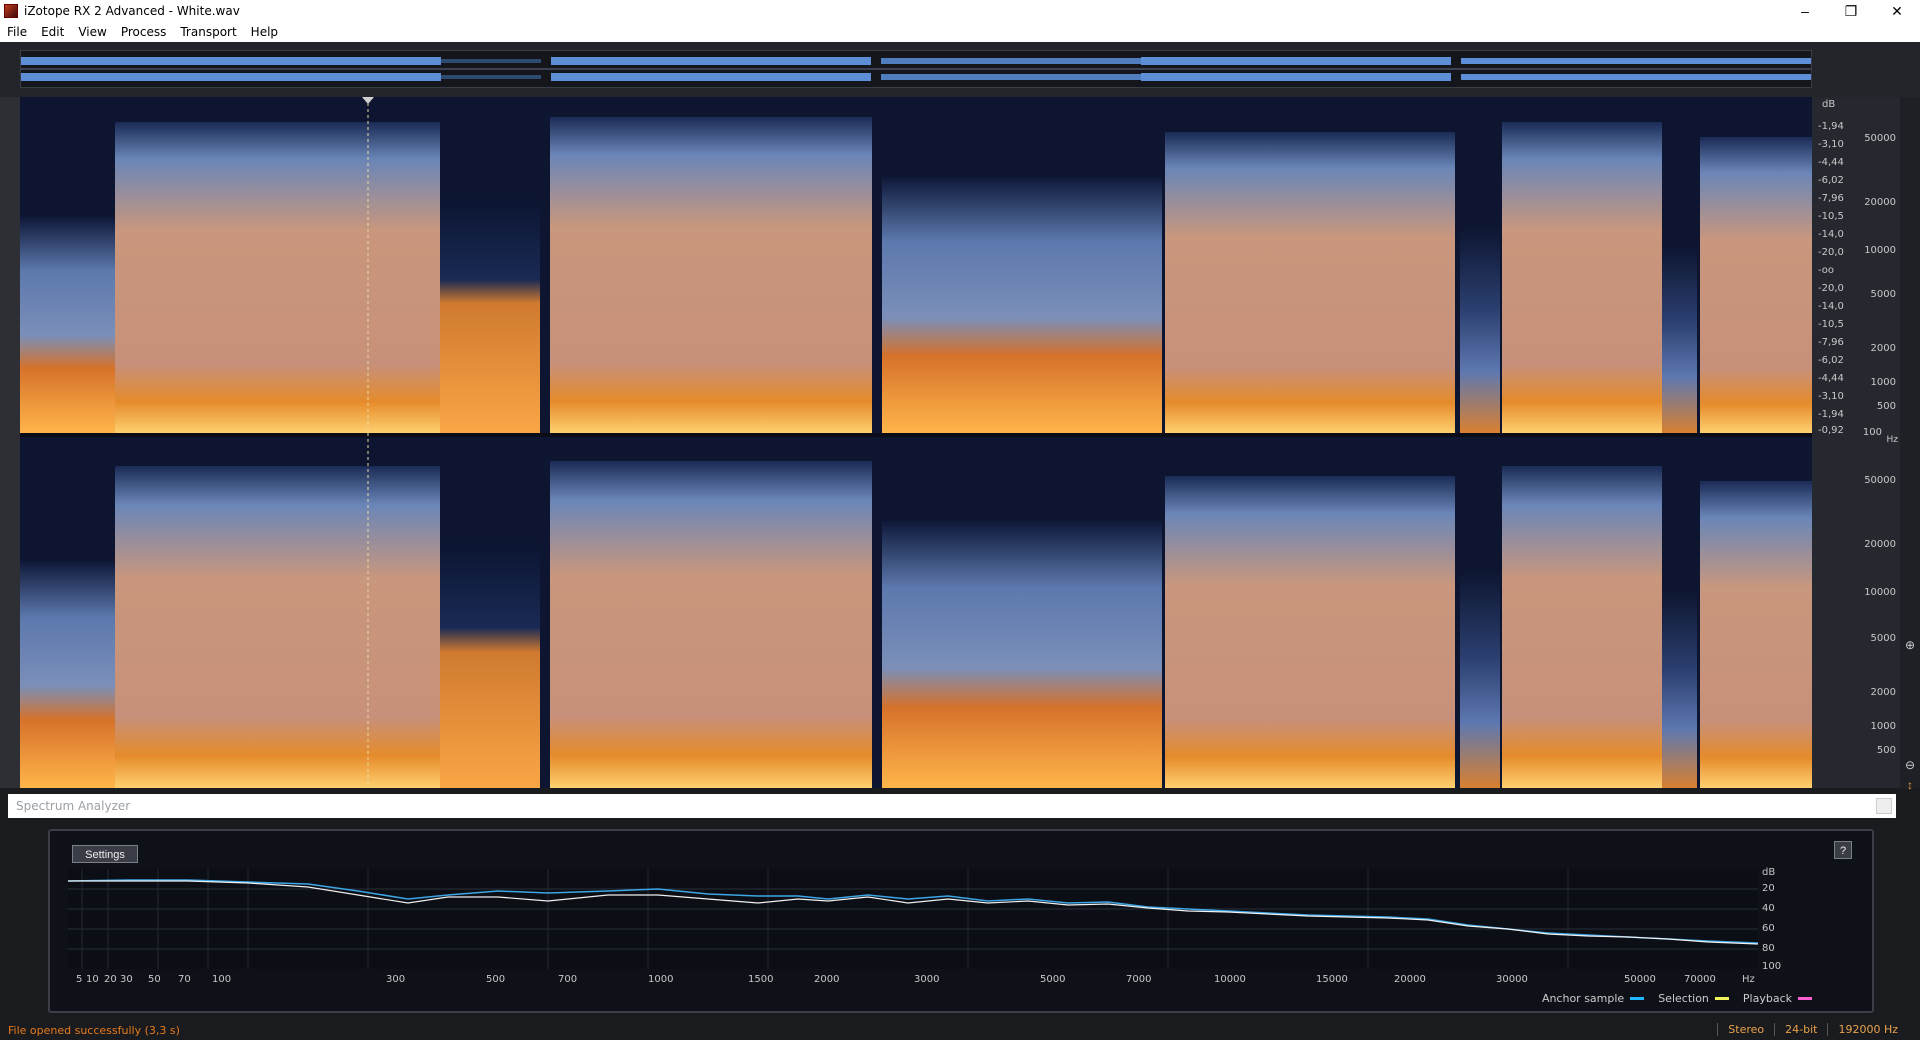 The height and width of the screenshot is (1040, 1920). What do you see at coordinates (1880, 202) in the screenshot?
I see `hz-tick: 20000` at bounding box center [1880, 202].